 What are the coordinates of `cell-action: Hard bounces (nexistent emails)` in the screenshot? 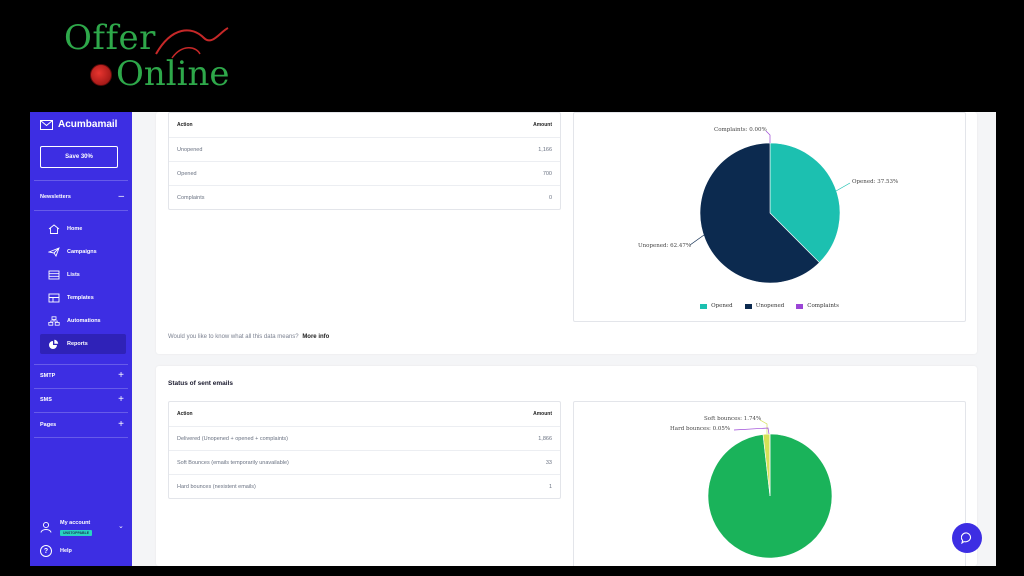 It's located at (216, 486).